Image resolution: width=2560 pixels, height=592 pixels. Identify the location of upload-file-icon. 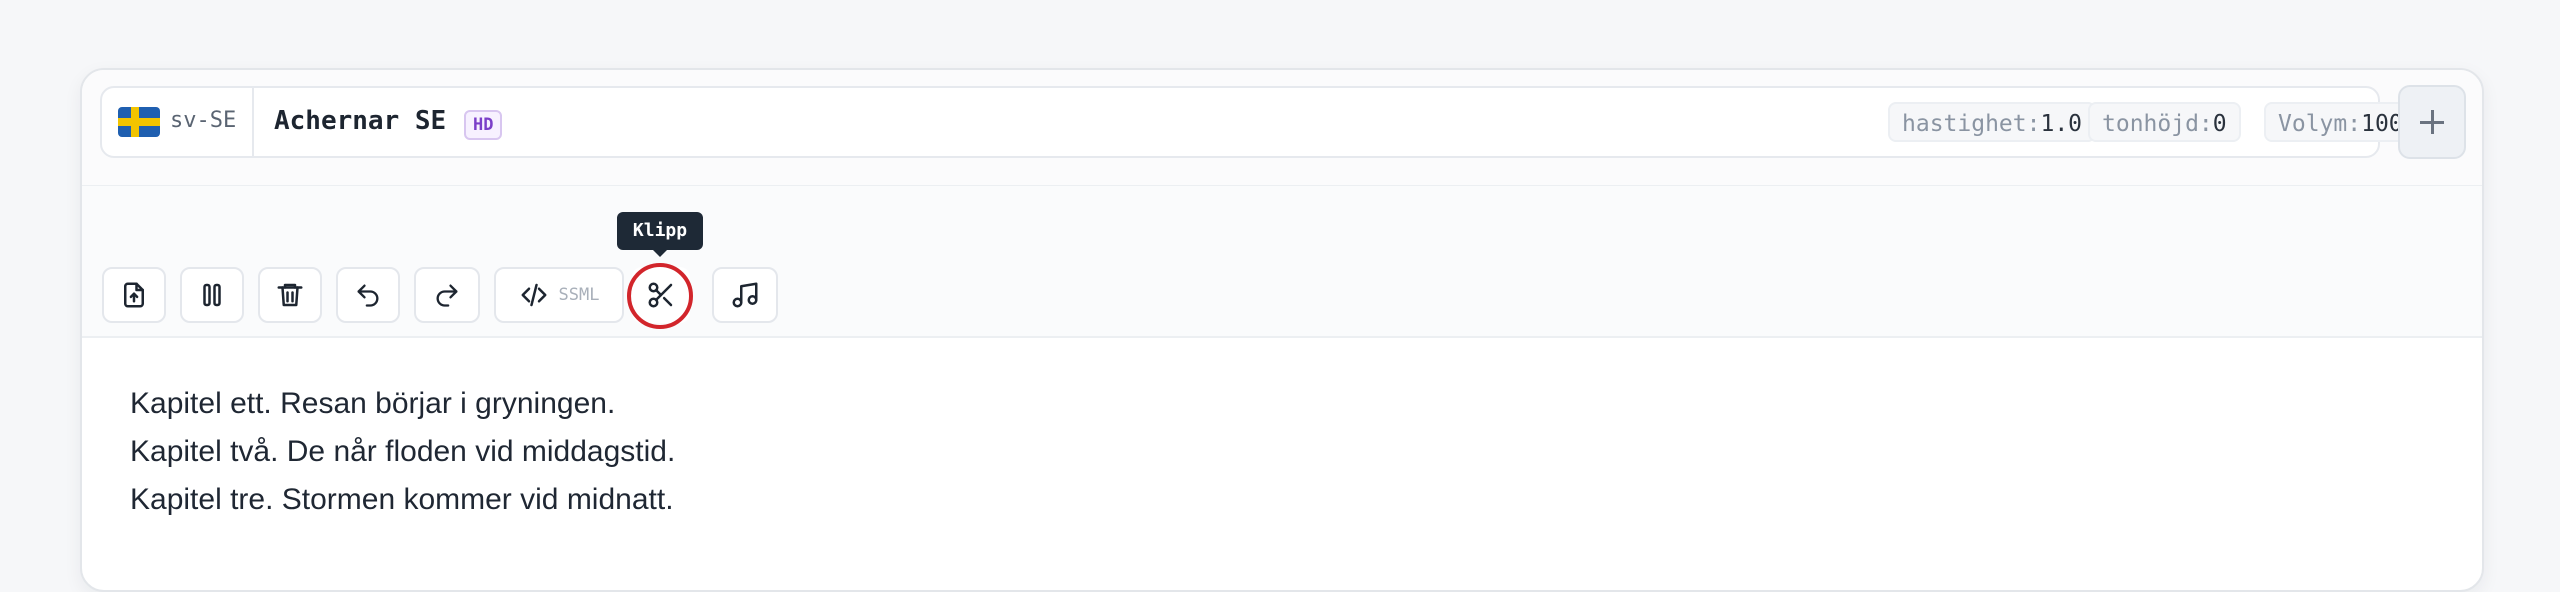
(134, 295).